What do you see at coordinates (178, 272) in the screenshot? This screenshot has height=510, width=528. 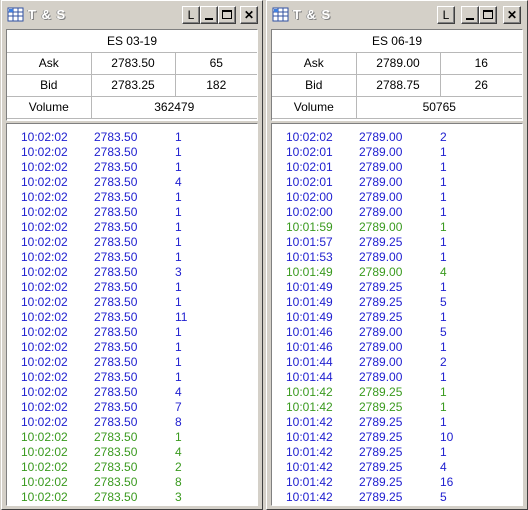 I see `trade-size: 3` at bounding box center [178, 272].